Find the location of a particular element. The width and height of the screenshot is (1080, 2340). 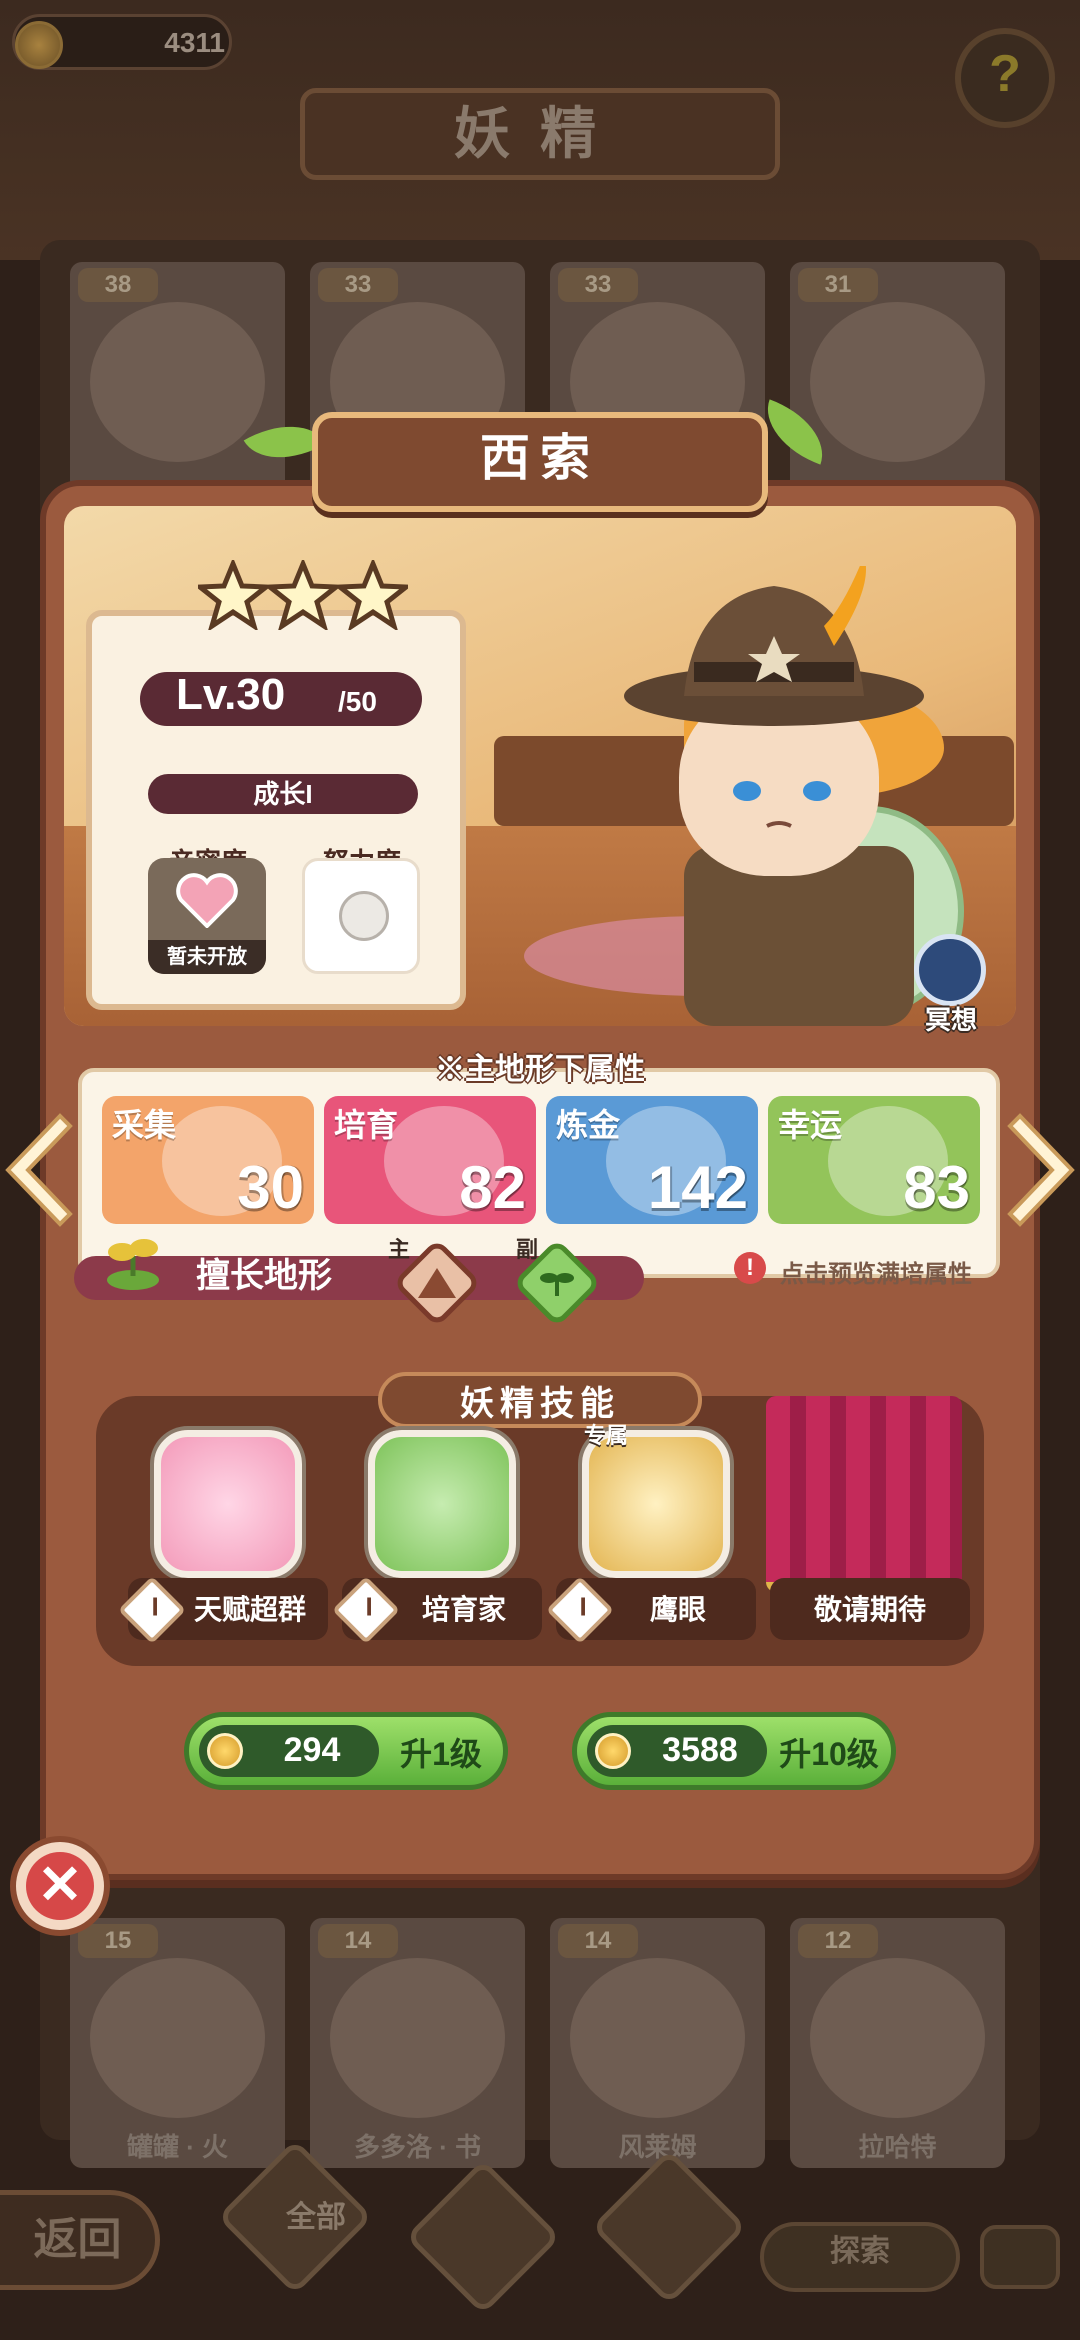

previous-fairy-arrow is located at coordinates (37, 1170).